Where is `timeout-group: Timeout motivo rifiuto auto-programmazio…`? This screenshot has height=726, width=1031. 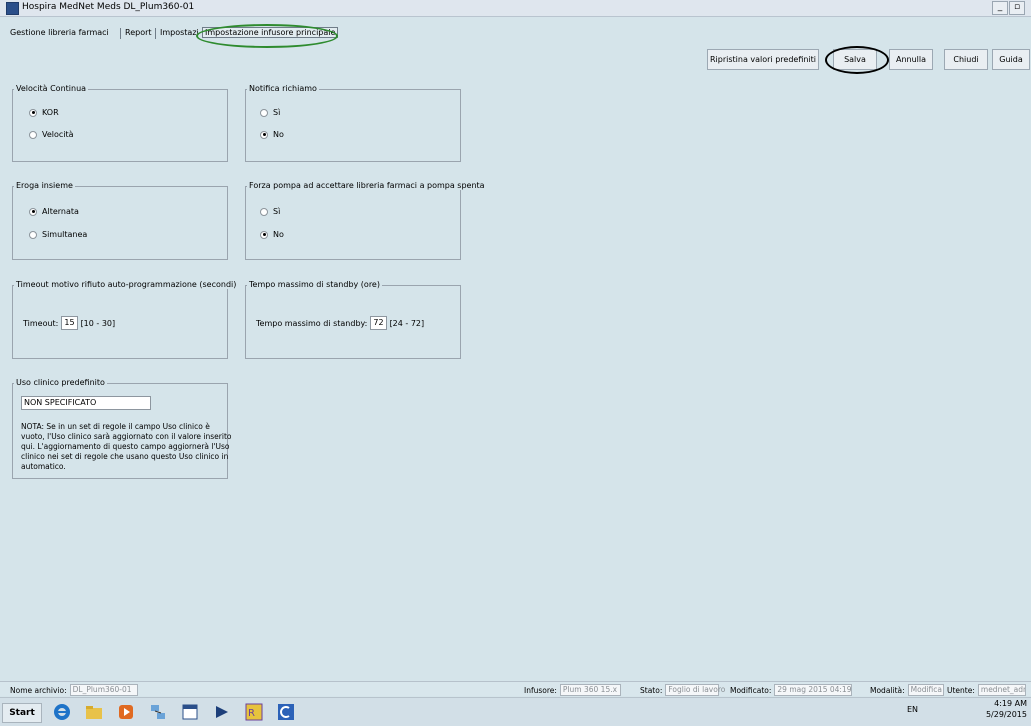
timeout-group: Timeout motivo rifiuto auto-programmazio… is located at coordinates (125, 319).